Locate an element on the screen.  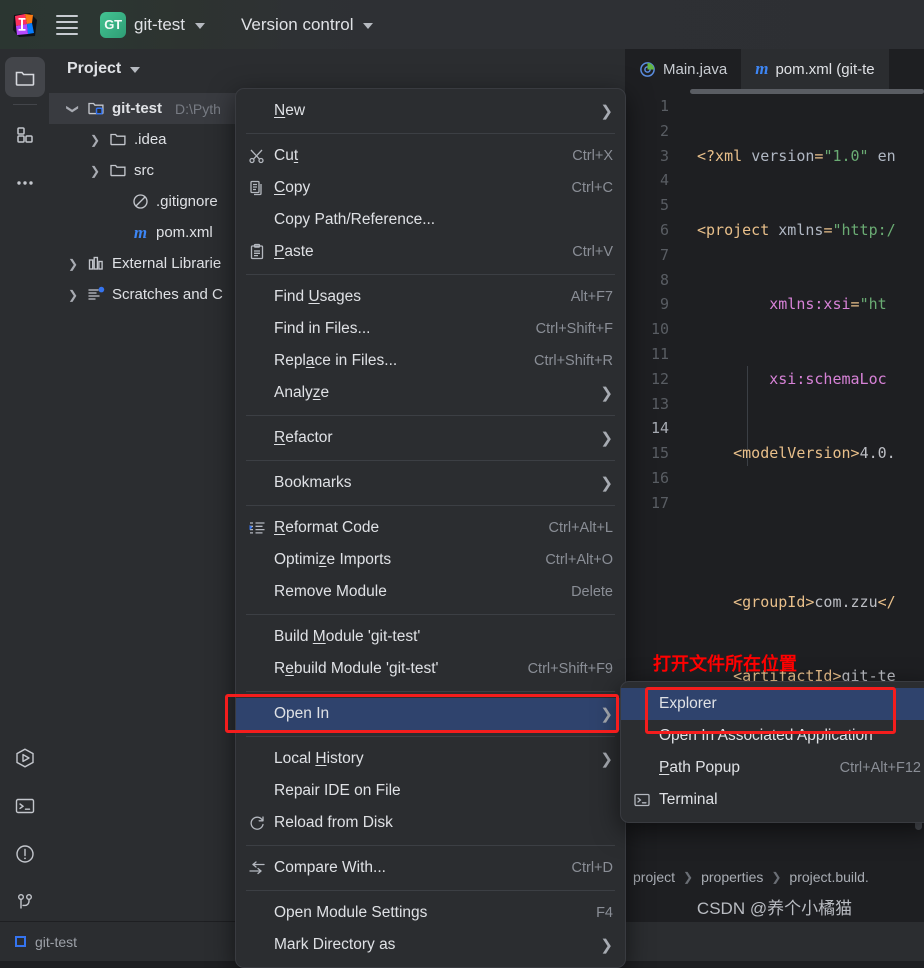
menu-item-find-usages: Find Usages Alt+F7 is located at coordinates (430, 297).